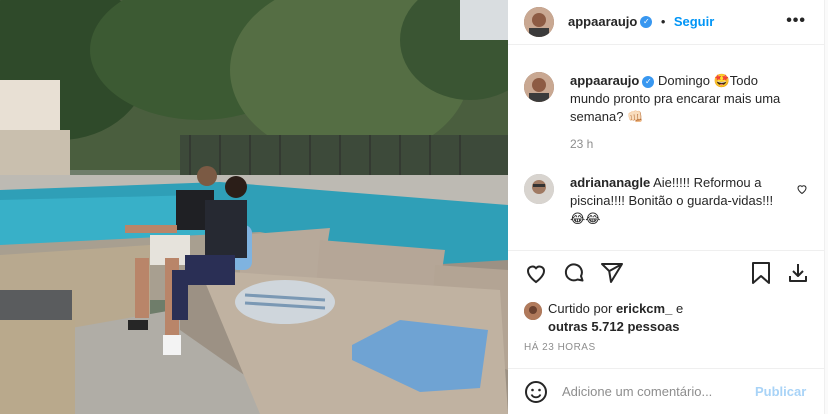 This screenshot has width=828, height=415. What do you see at coordinates (580, 308) in the screenshot?
I see `liked-by-prefix: Curtido por` at bounding box center [580, 308].